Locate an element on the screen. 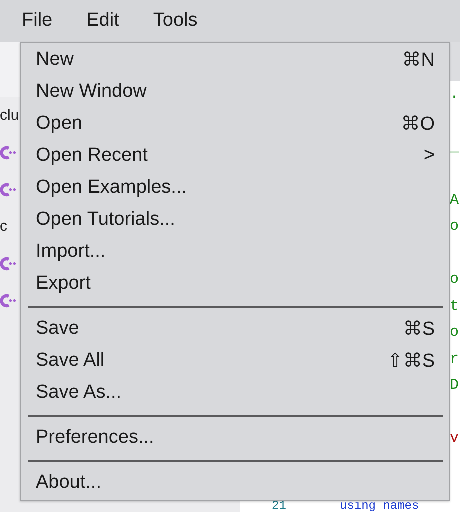  shortcut: ⌘S is located at coordinates (419, 329).